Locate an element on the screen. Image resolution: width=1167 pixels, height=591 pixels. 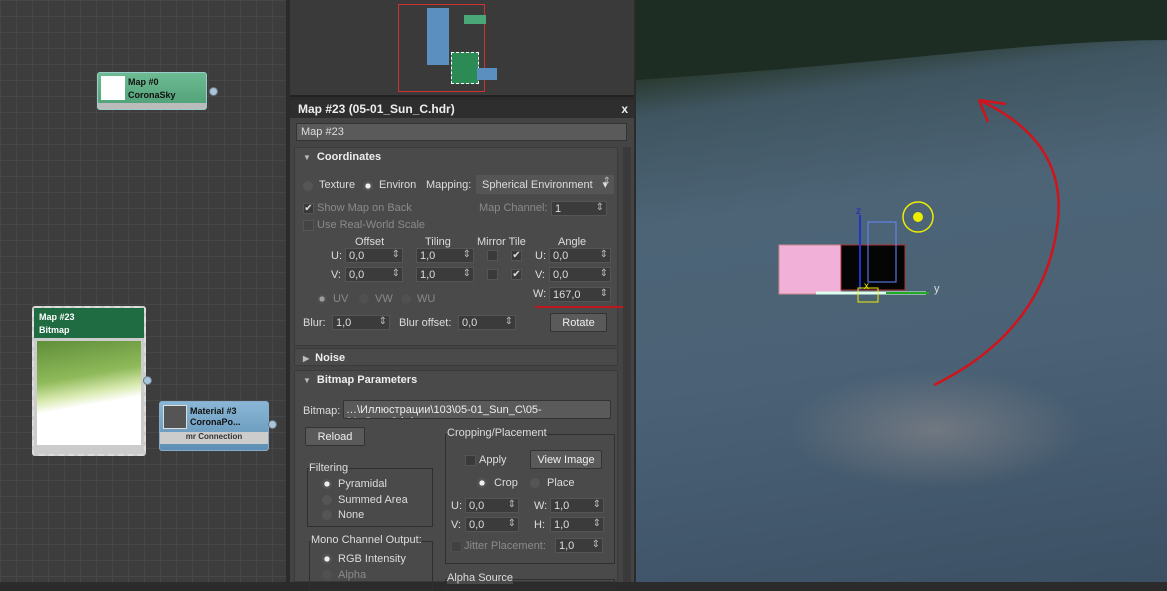
tiling-v-spinner: 1,0 is located at coordinates (445, 274).